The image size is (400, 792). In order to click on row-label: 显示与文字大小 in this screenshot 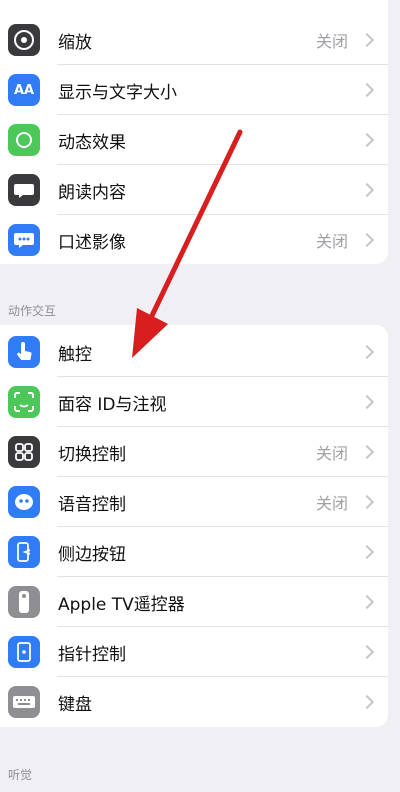, I will do `click(117, 92)`.